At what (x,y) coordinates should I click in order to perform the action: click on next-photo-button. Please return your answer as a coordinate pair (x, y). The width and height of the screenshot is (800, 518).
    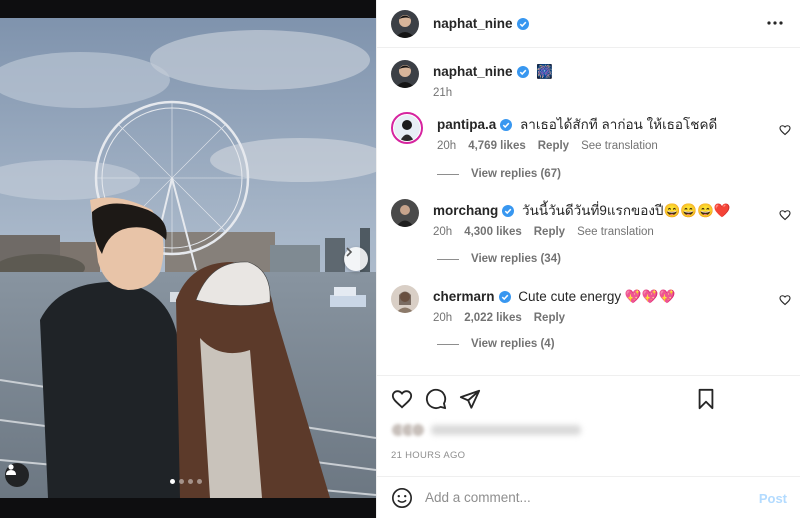
    Looking at the image, I should click on (356, 259).